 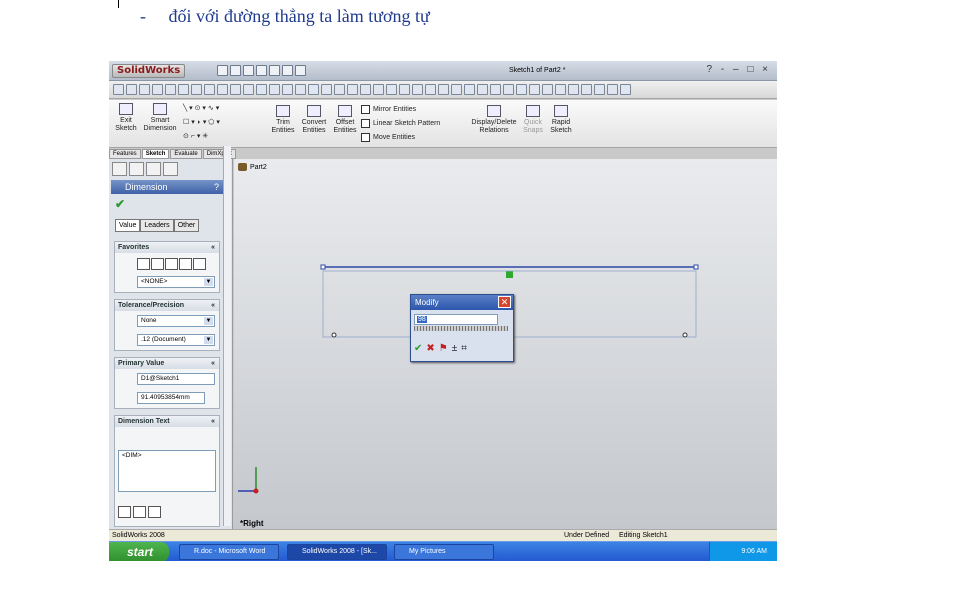 What do you see at coordinates (430, 349) in the screenshot?
I see `cancel-x-icon: ✖` at bounding box center [430, 349].